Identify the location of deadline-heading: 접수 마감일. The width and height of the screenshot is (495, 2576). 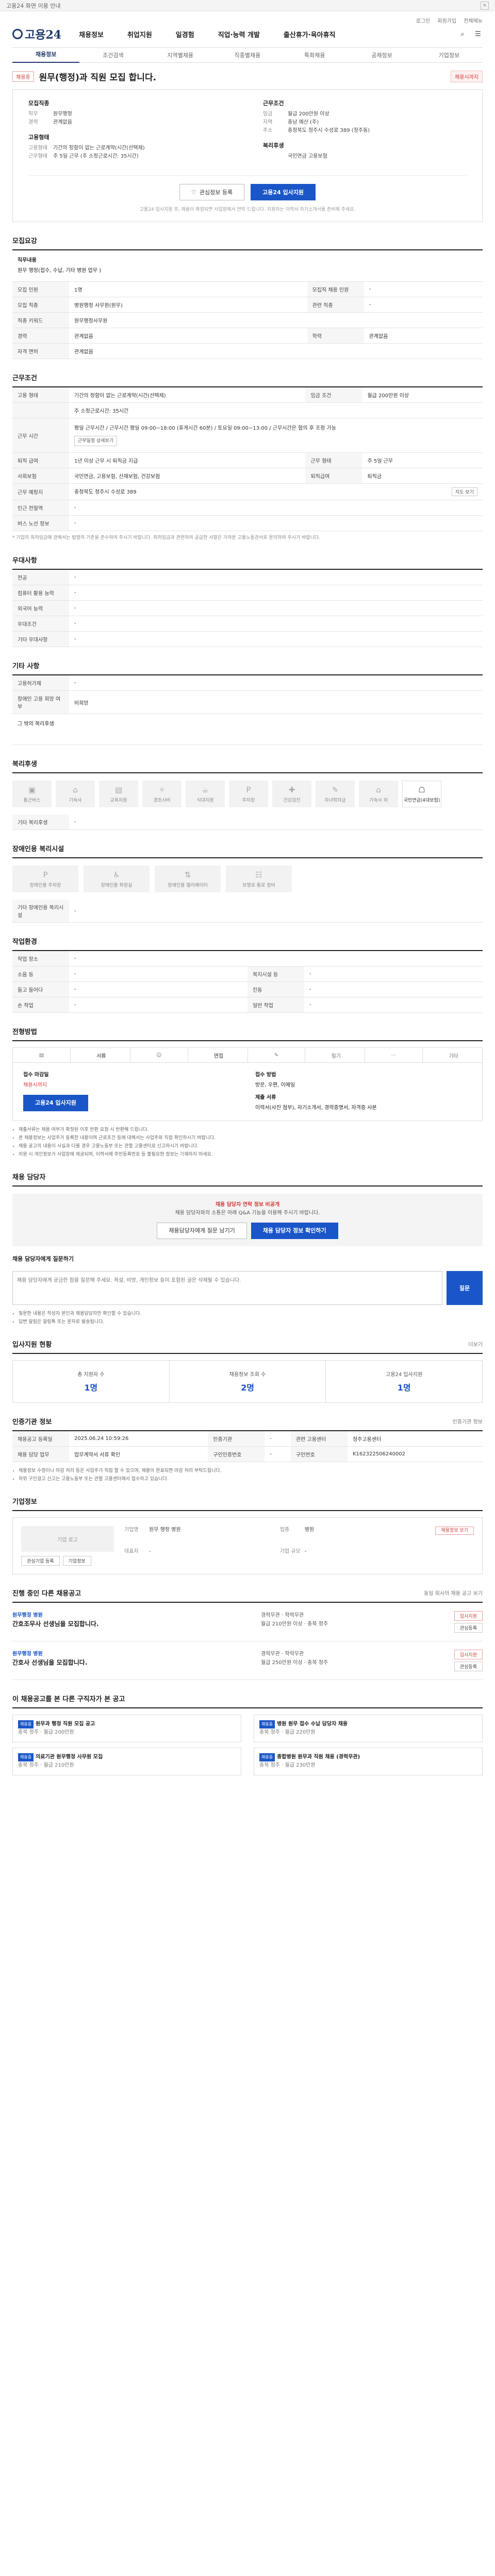
(36, 1075).